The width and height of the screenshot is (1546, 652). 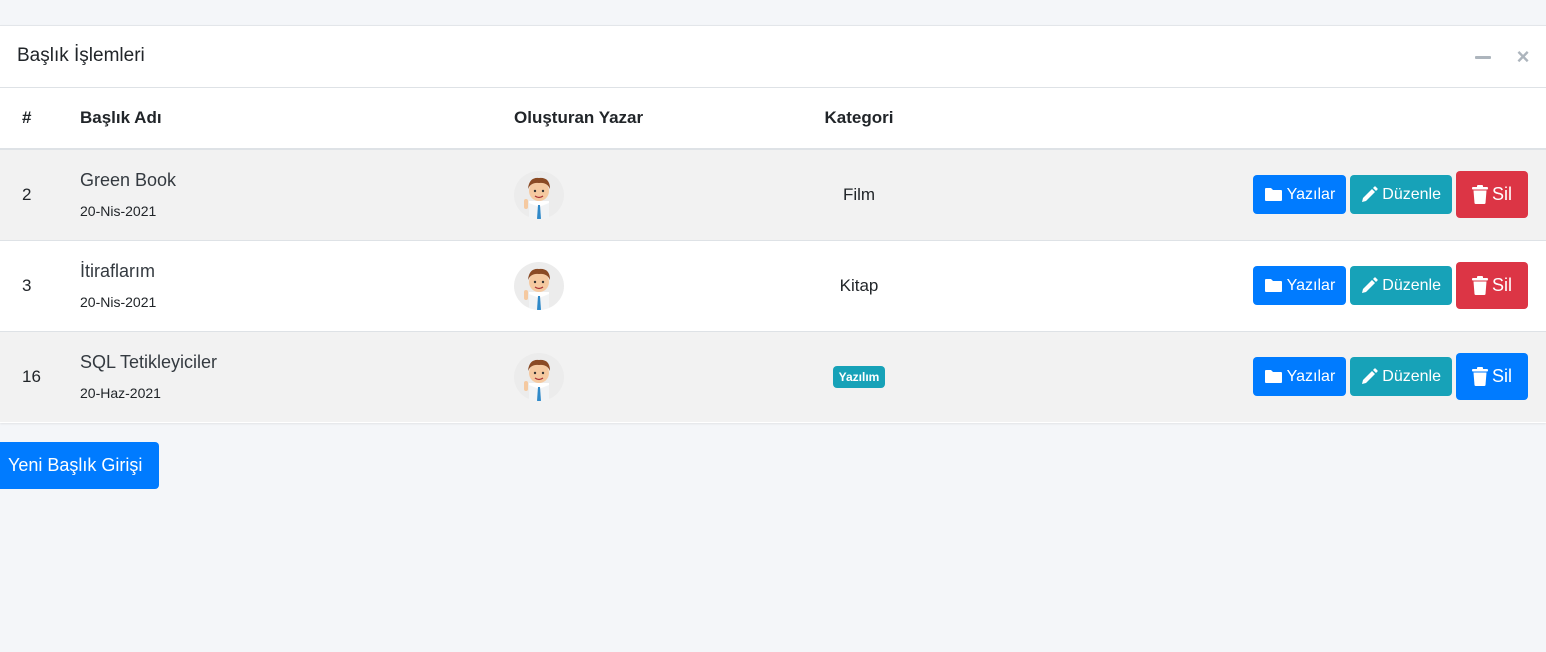 What do you see at coordinates (149, 362) in the screenshot?
I see `row-title: SQL Tetikleyiciler` at bounding box center [149, 362].